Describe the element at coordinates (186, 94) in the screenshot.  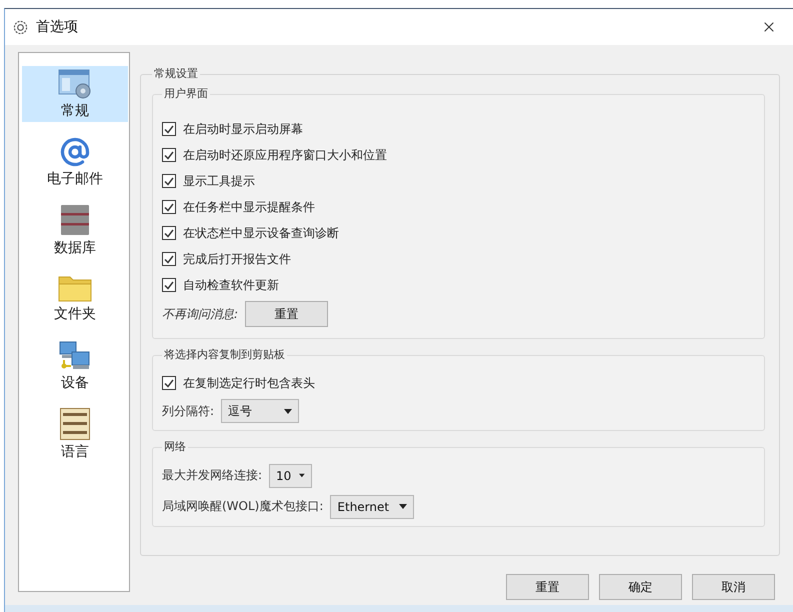
I see `group-title: 用户界面` at that location.